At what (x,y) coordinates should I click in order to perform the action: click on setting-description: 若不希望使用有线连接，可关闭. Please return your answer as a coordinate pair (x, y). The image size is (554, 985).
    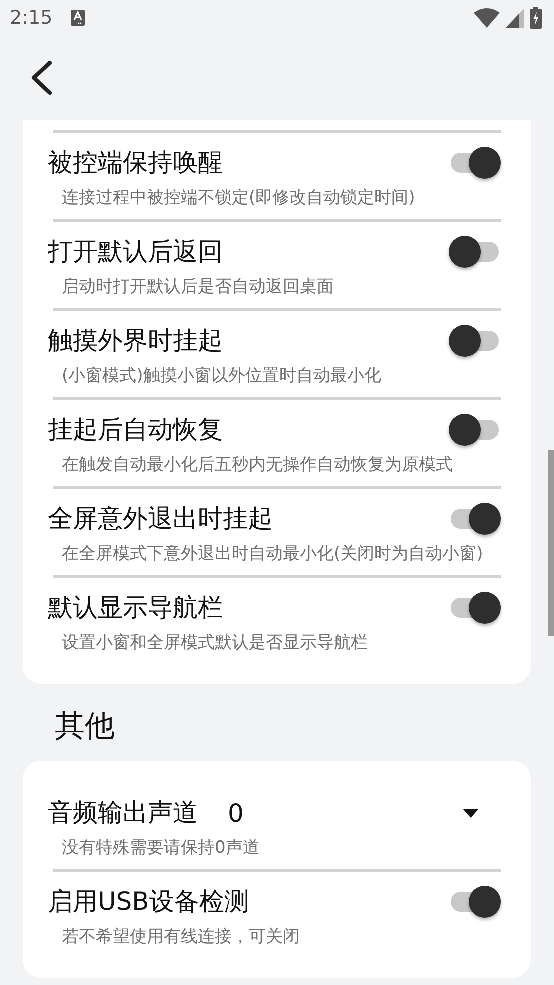
    Looking at the image, I should click on (181, 937).